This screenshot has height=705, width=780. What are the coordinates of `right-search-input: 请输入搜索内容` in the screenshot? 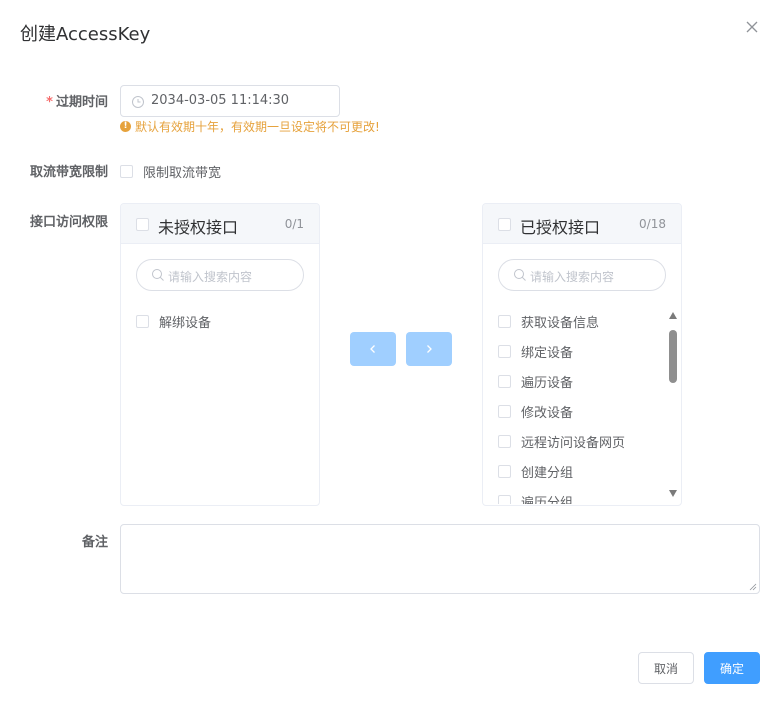 It's located at (582, 275).